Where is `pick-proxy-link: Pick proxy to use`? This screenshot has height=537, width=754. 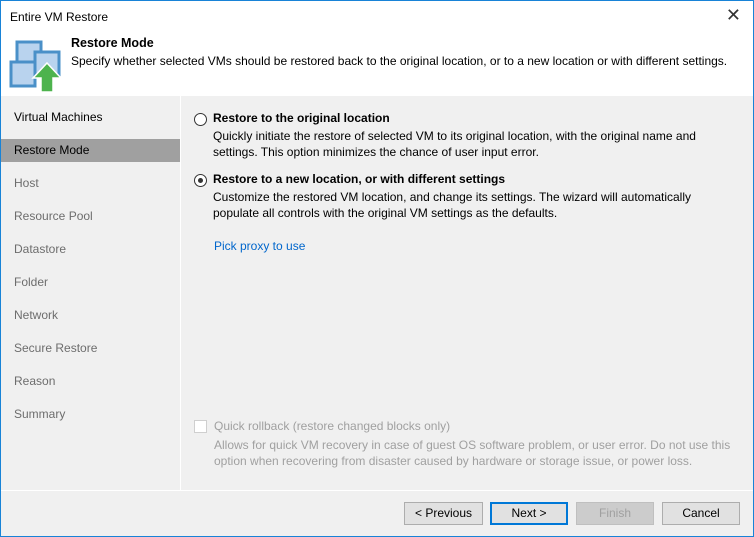 pick-proxy-link: Pick proxy to use is located at coordinates (259, 246).